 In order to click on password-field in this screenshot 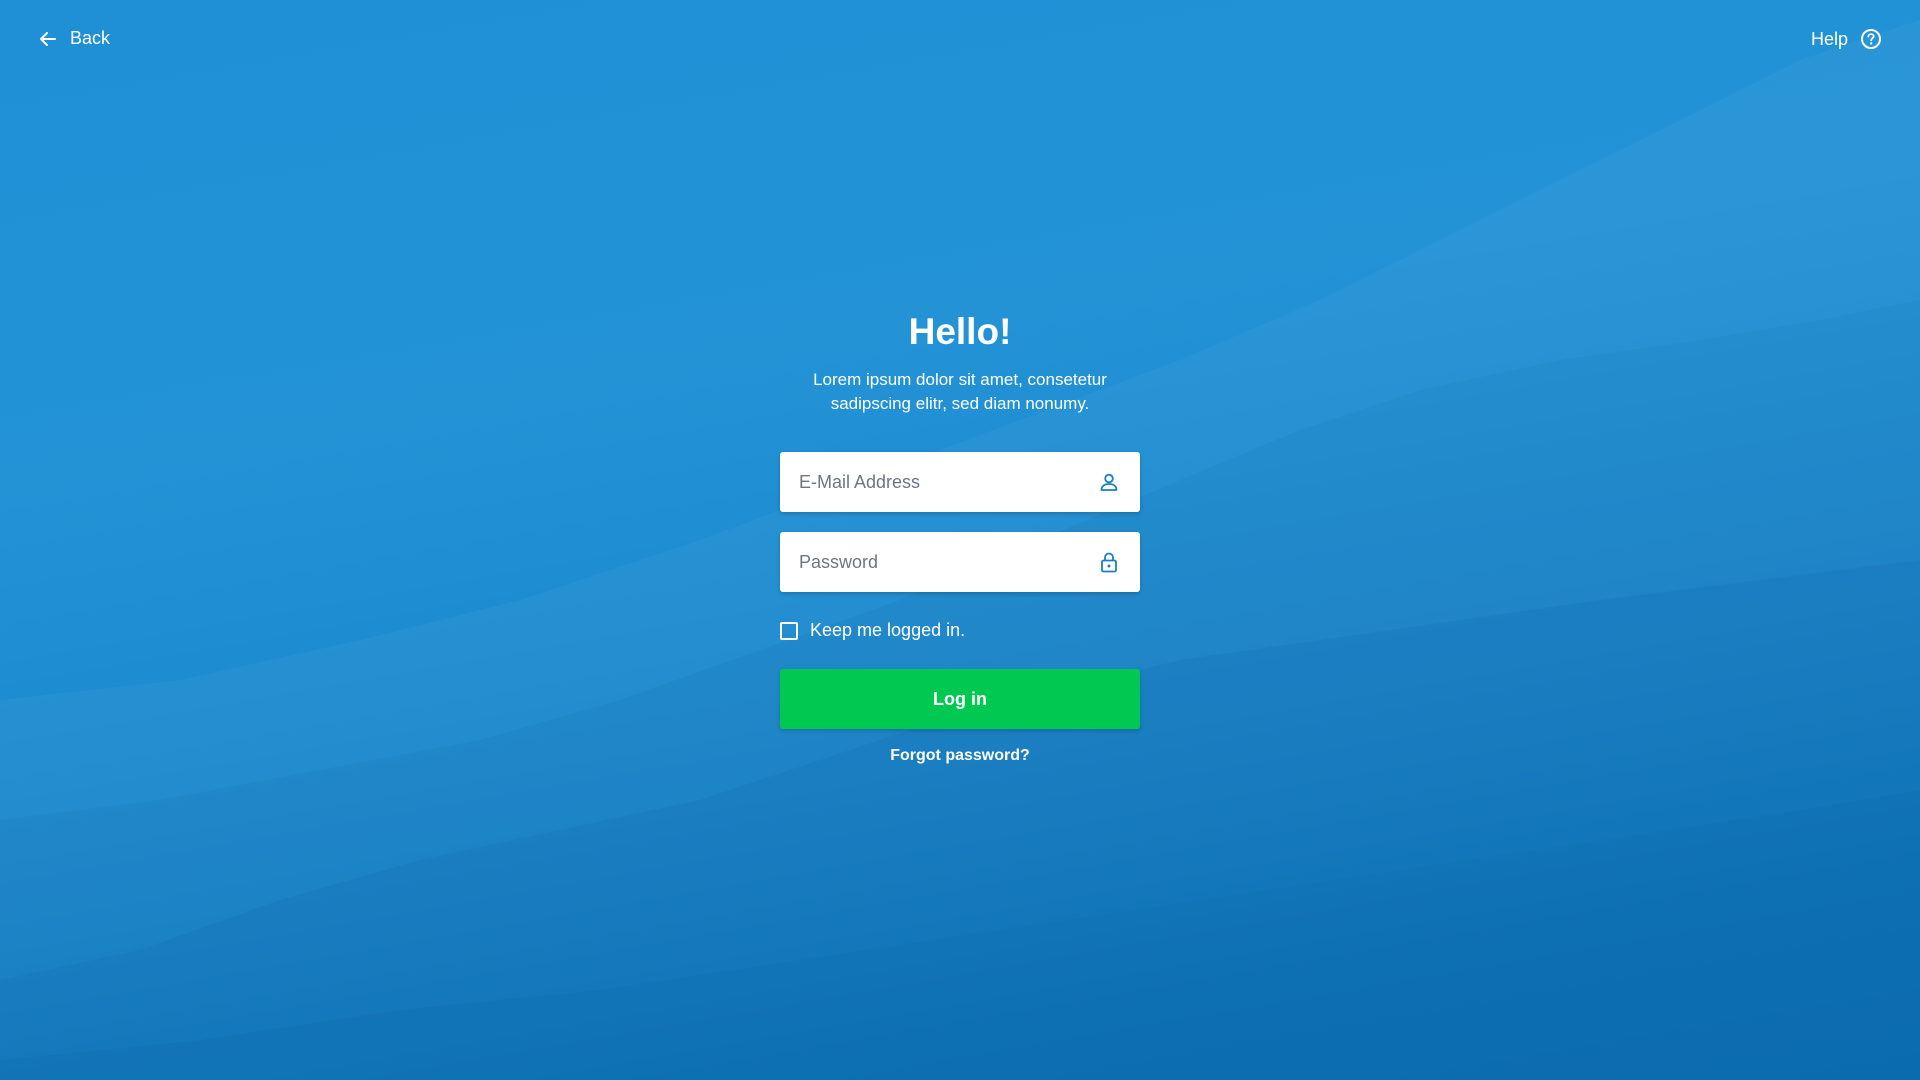, I will do `click(960, 562)`.